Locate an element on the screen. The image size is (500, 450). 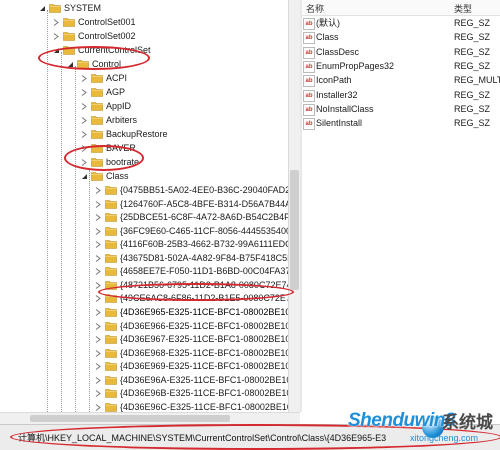
tree-node: {4D36E969-E325-11CE-BFC1-08002BE10318} is located at coordinates (191, 366).